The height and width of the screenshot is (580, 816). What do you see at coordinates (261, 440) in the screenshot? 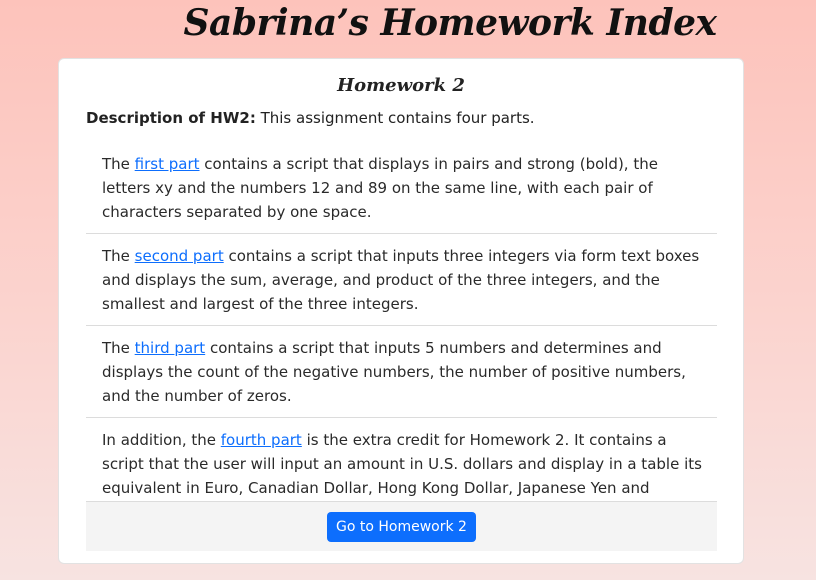
I see `fourth-part-link: fourth part` at bounding box center [261, 440].